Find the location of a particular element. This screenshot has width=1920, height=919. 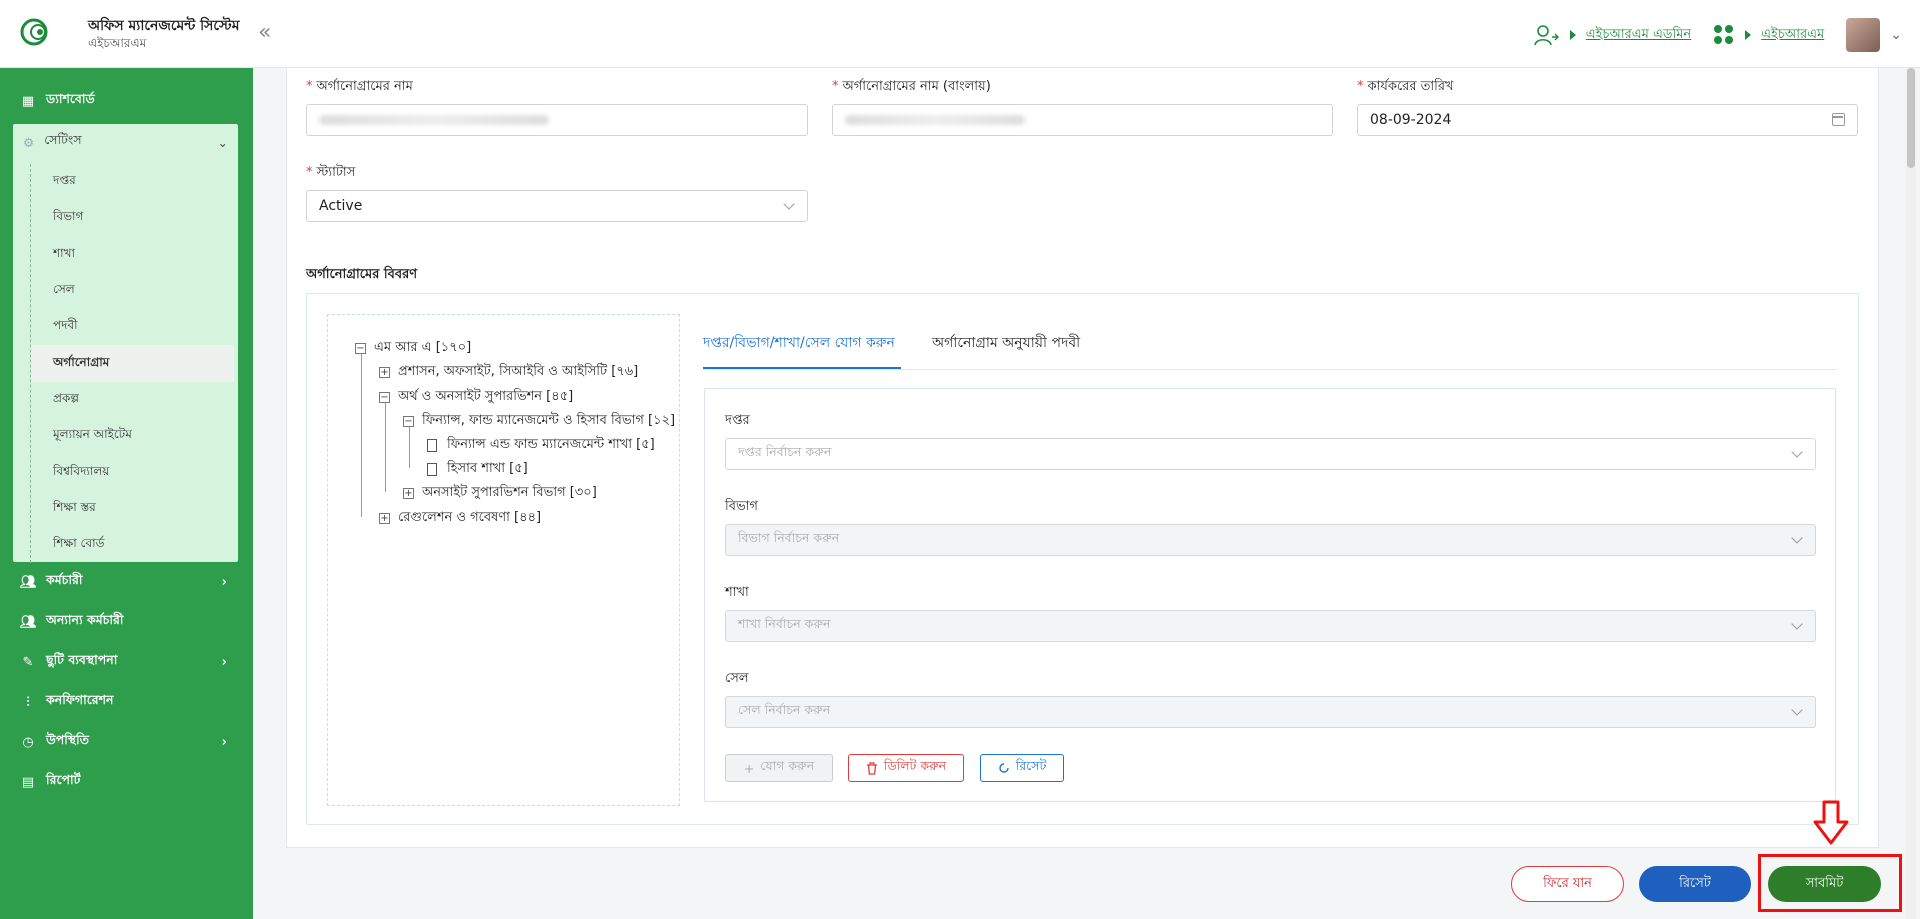

organogram-details-title: অর্গানোগ্রামের বিবরণ is located at coordinates (362, 274).